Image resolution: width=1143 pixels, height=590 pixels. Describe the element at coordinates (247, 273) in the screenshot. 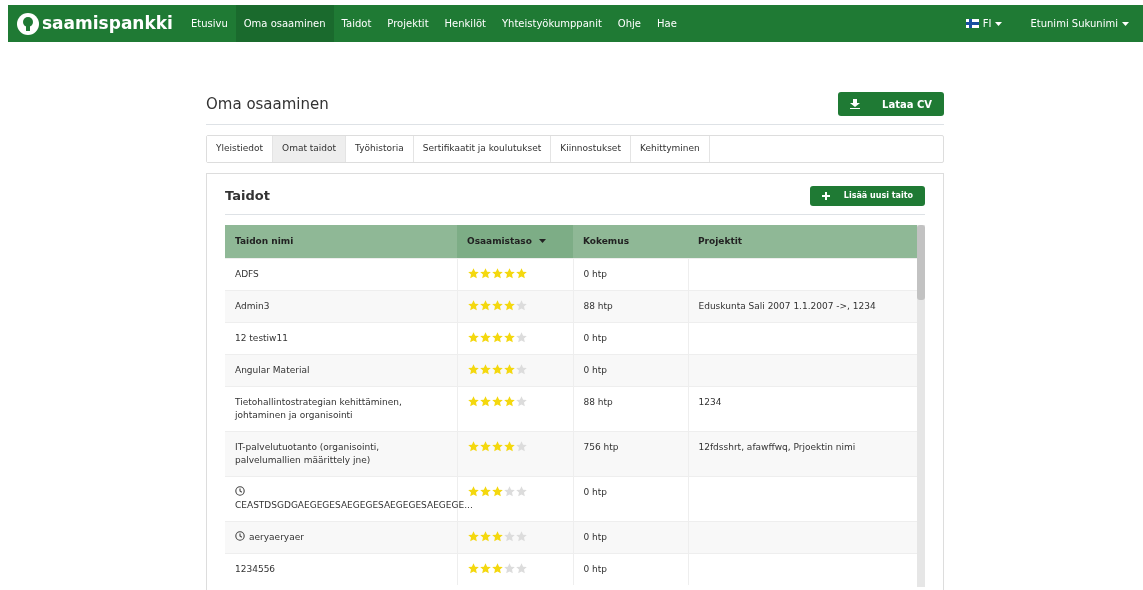

I see `skill-name: ADFS` at that location.